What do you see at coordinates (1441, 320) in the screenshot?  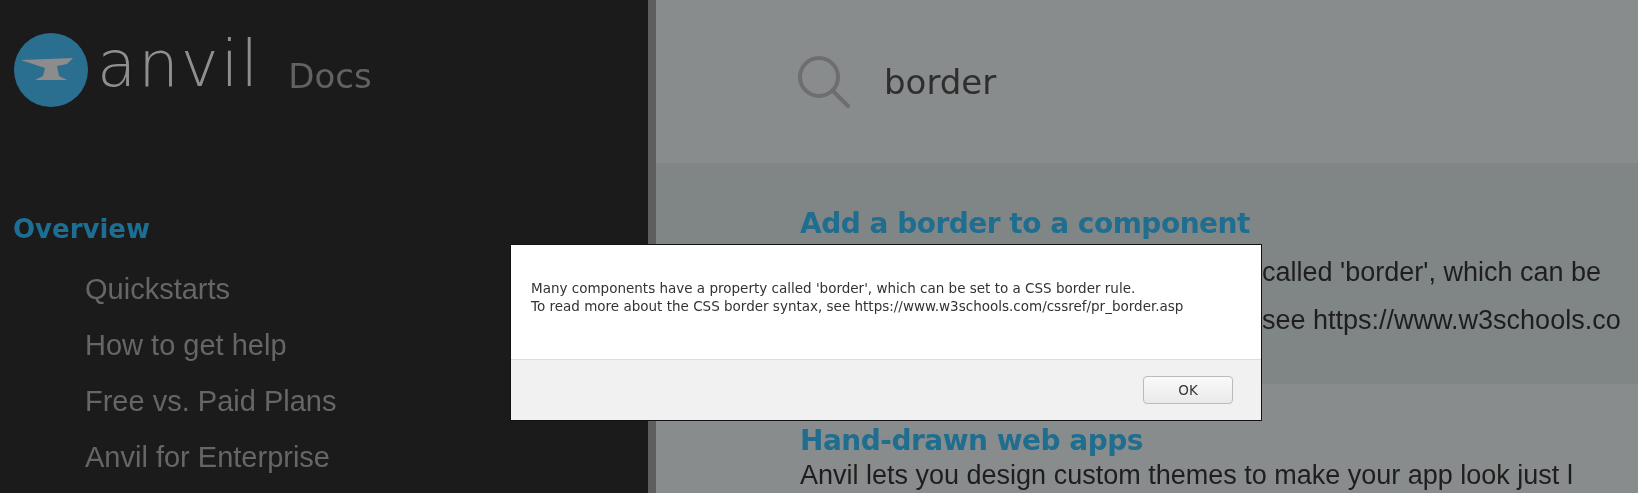 I see `result-snippet: see https://www.w3schools.co` at bounding box center [1441, 320].